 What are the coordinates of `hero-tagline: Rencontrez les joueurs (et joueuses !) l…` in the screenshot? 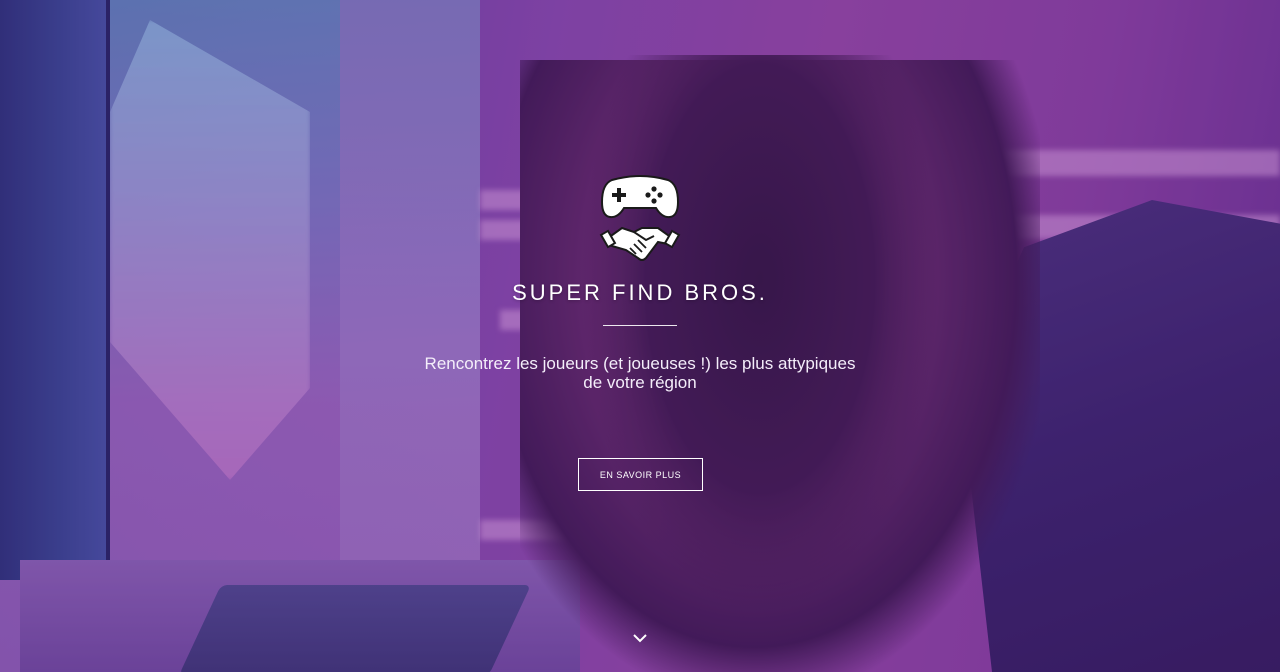 It's located at (640, 373).